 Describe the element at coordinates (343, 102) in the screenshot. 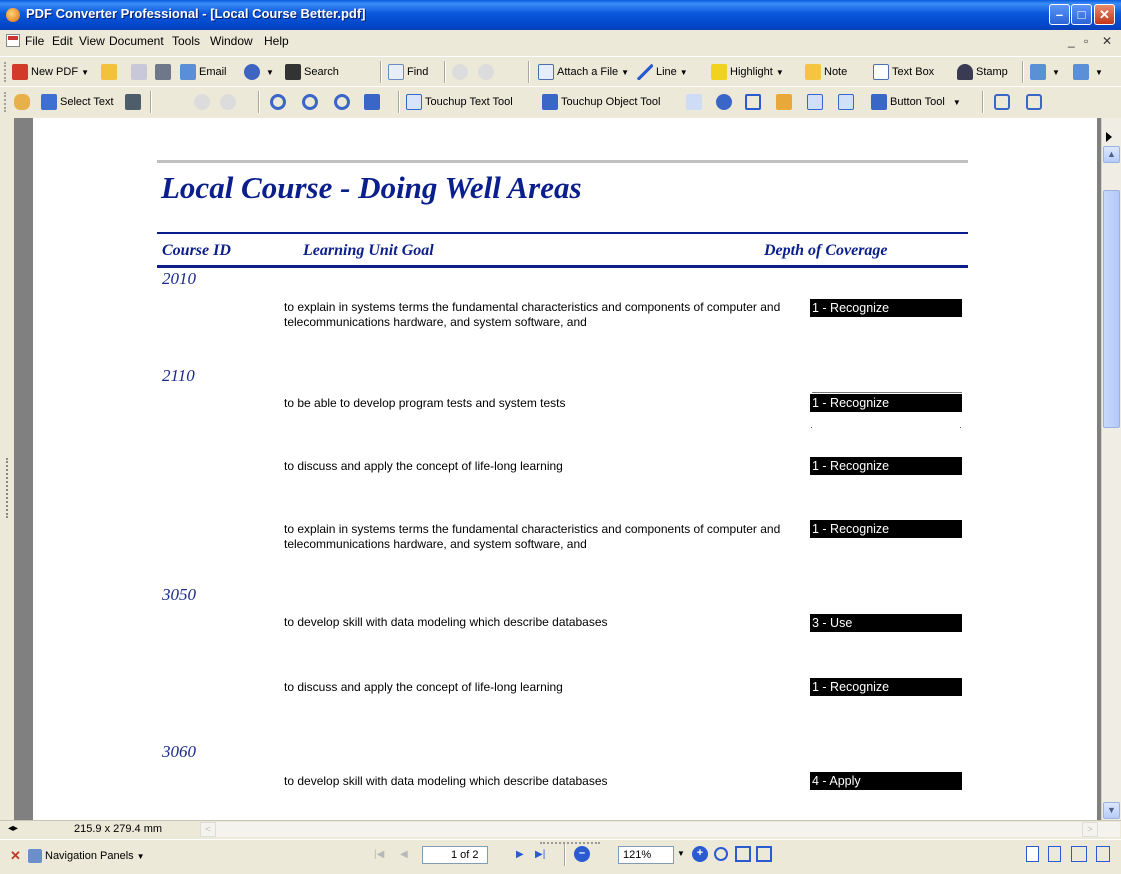

I see `zoom-tool-button` at that location.